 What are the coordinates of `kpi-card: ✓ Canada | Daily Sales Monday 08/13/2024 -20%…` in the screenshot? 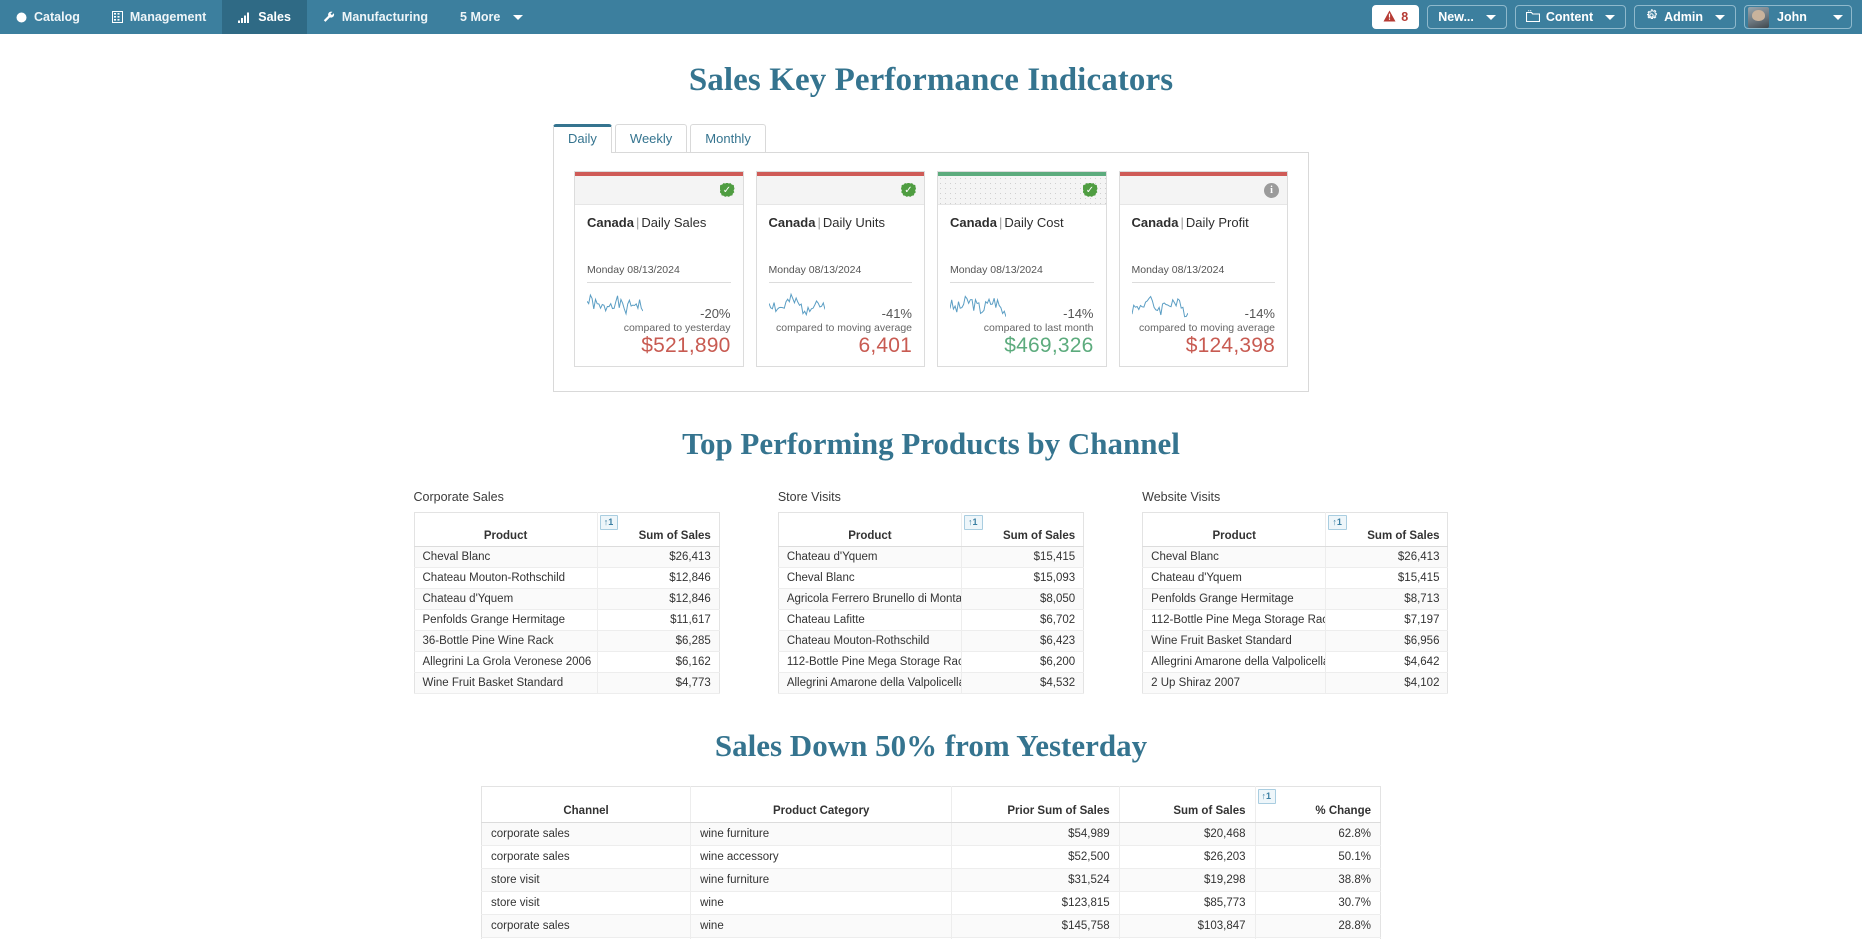 It's located at (659, 269).